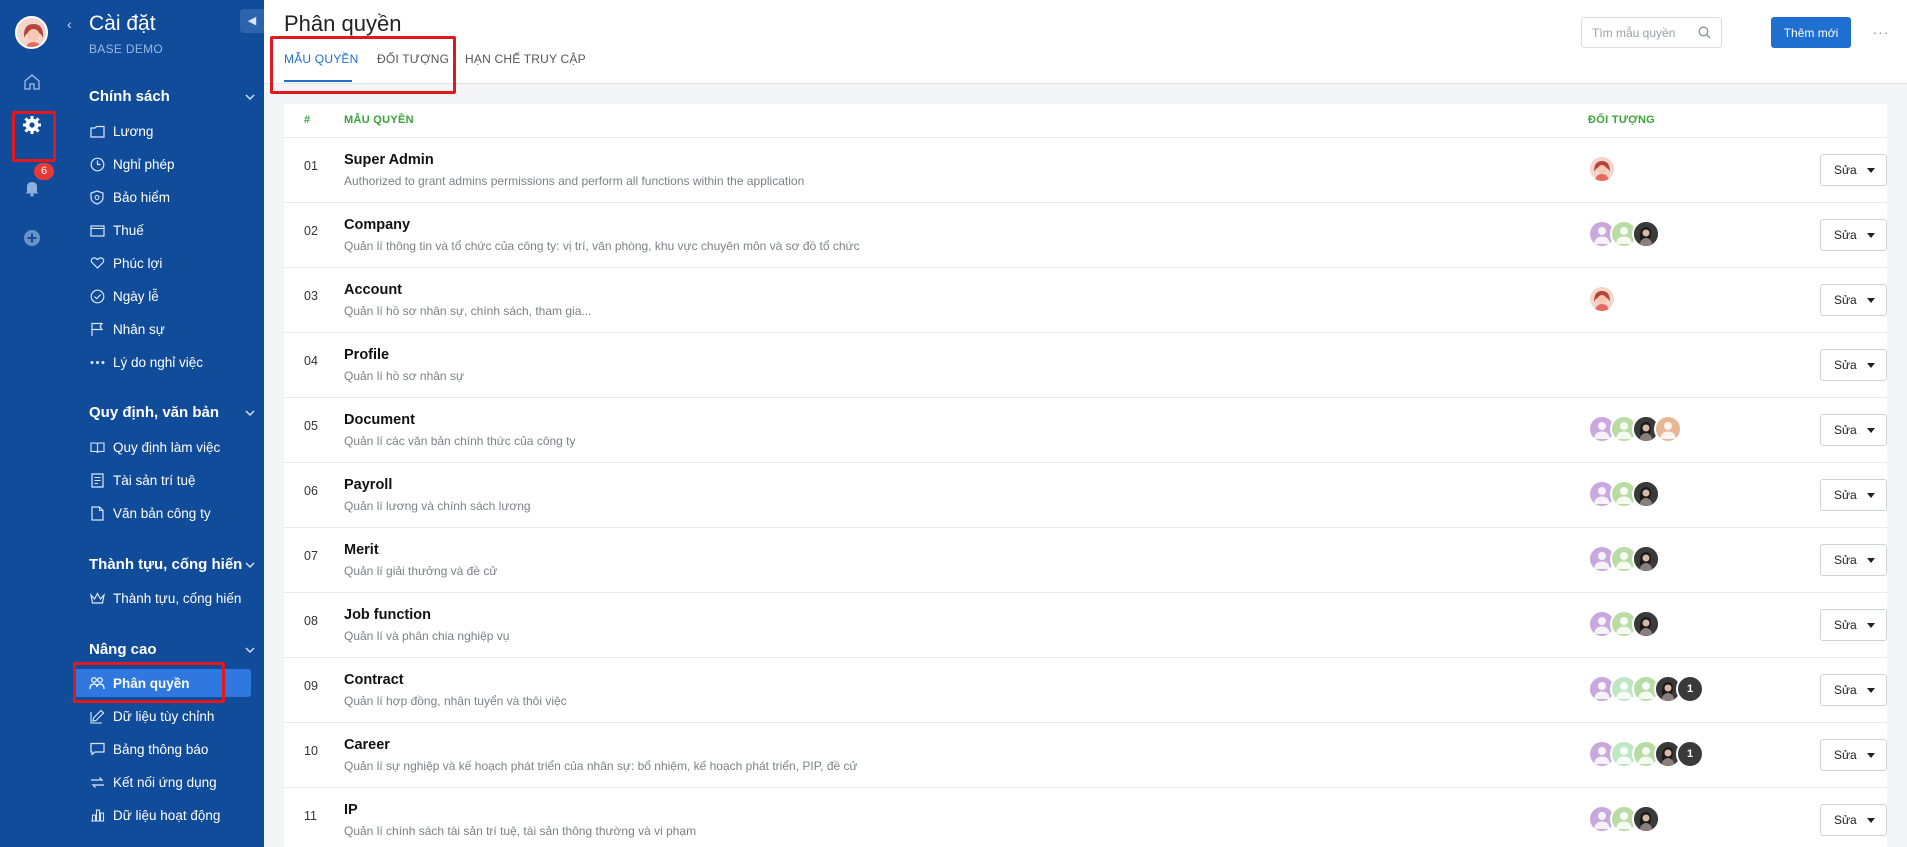  I want to click on role-name: Payroll, so click(368, 485).